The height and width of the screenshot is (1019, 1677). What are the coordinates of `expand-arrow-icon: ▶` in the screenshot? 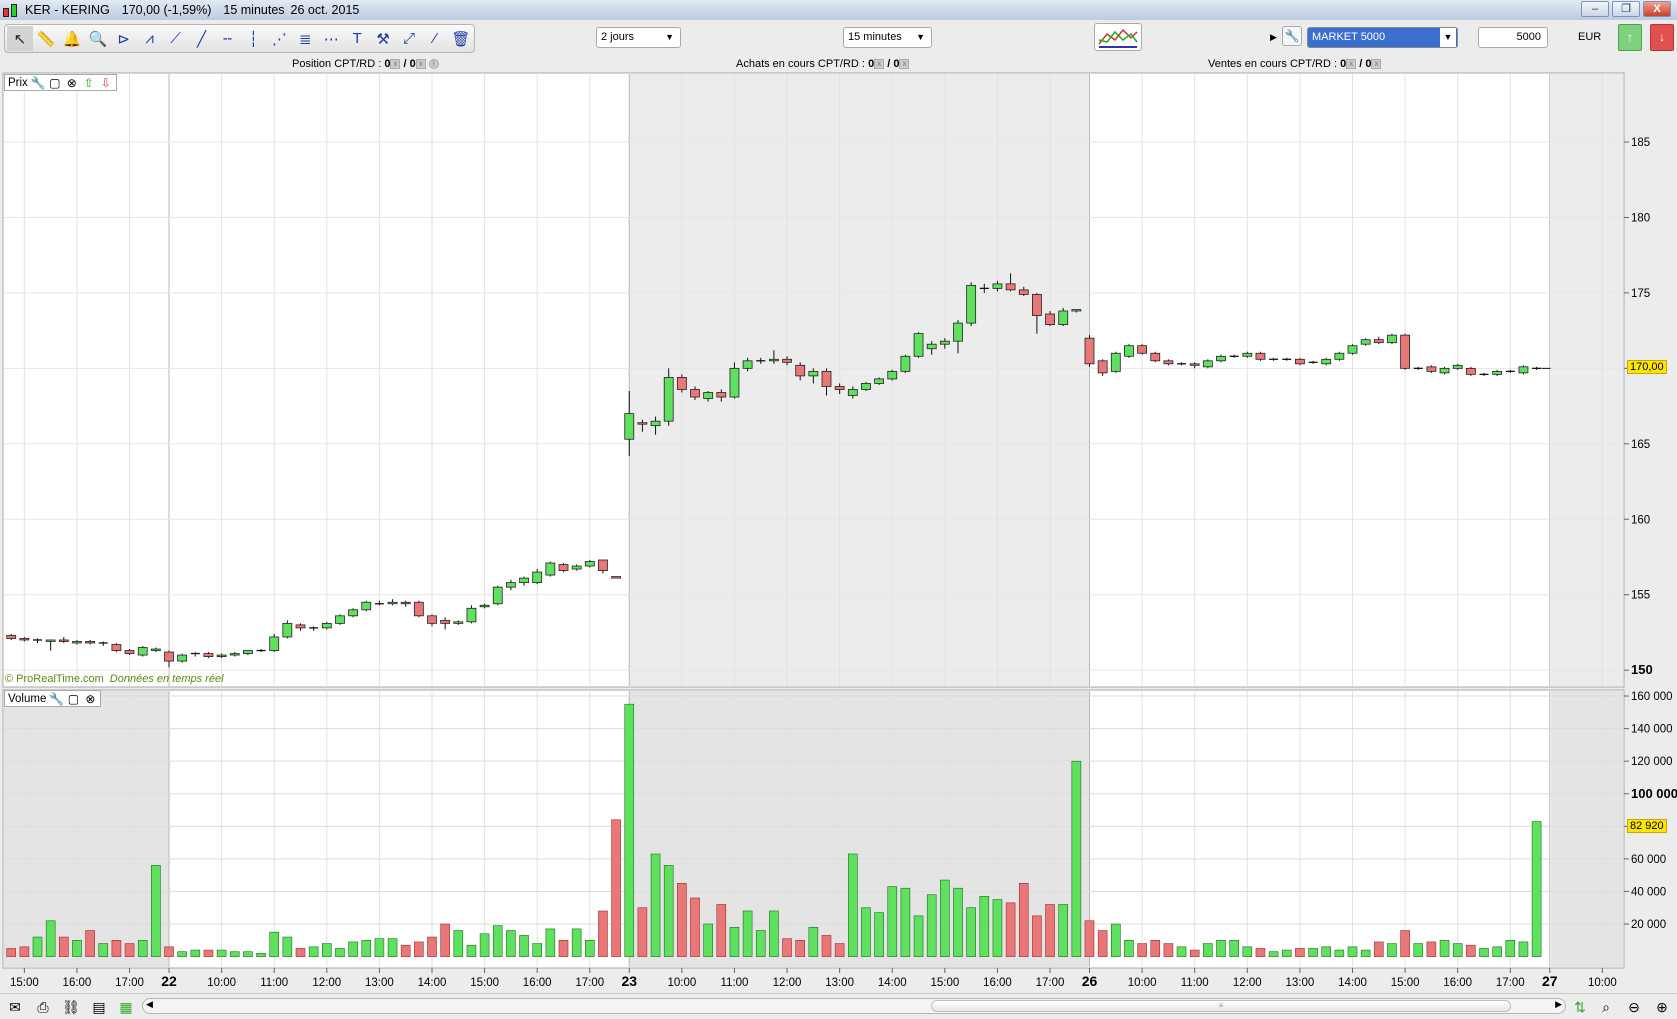 It's located at (1273, 37).